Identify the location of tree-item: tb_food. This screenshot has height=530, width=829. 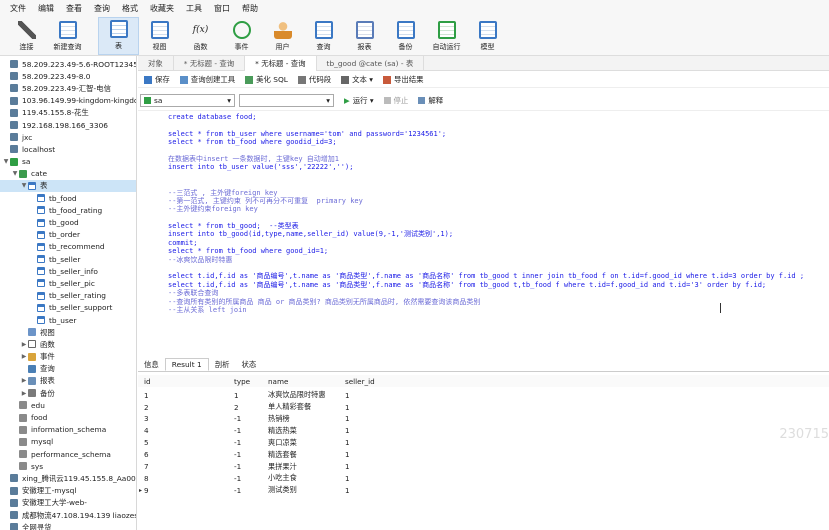
(68, 198).